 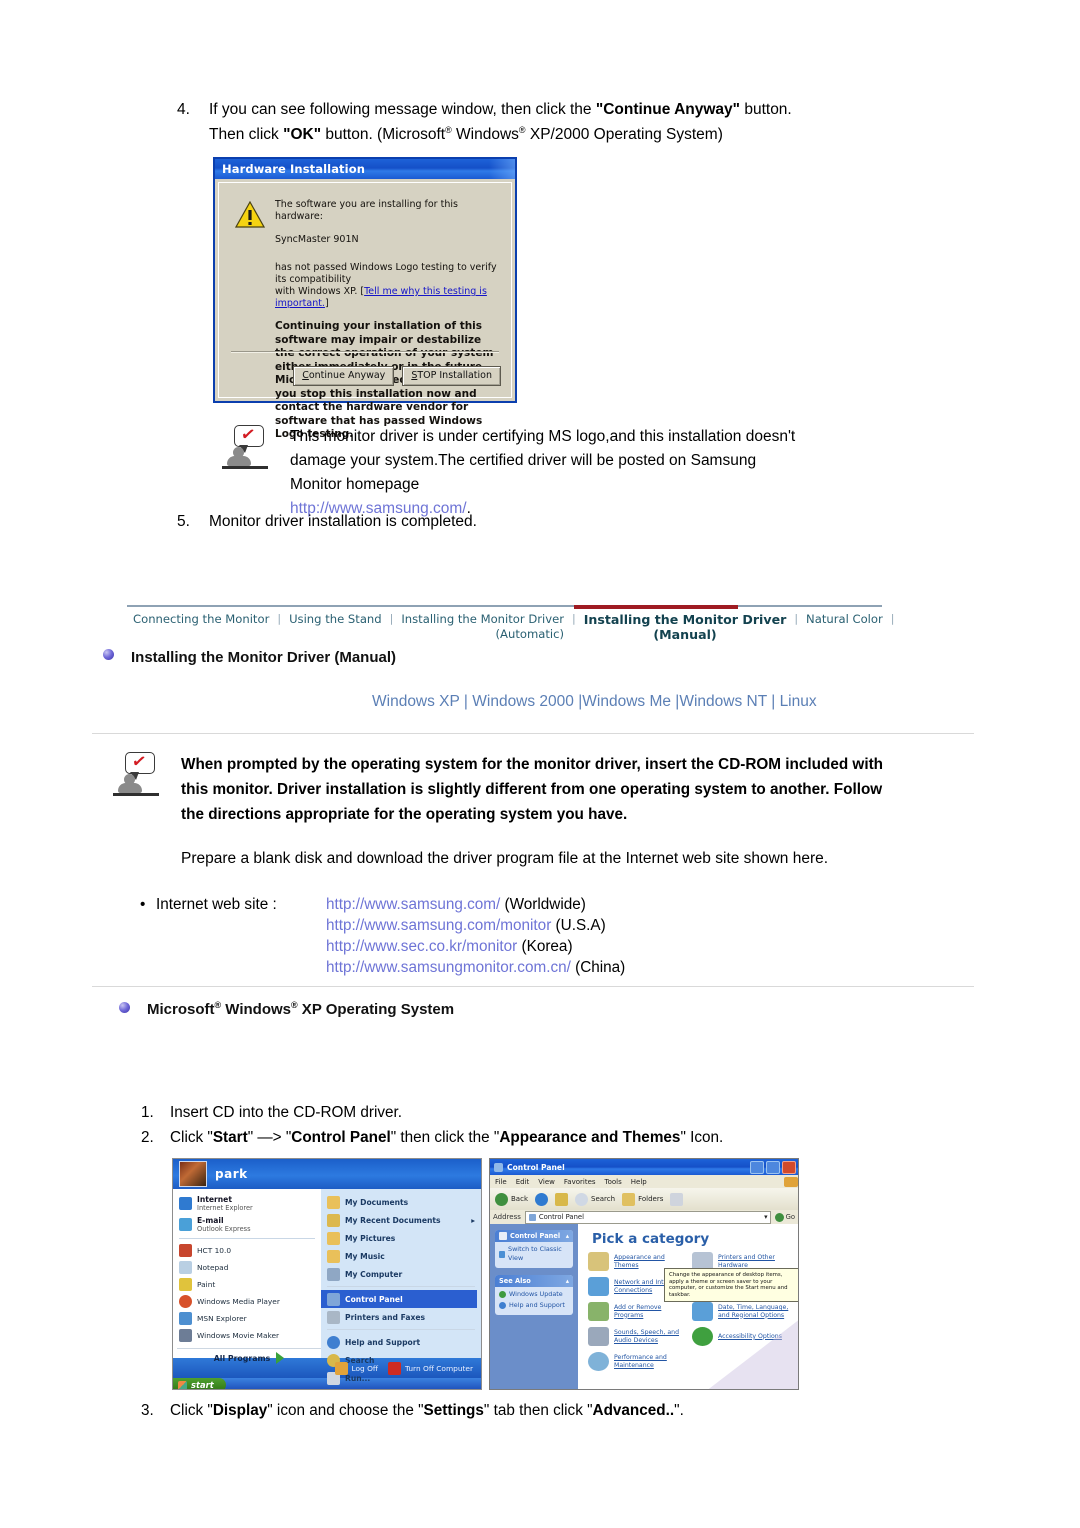 I want to click on divider, so click(x=533, y=986).